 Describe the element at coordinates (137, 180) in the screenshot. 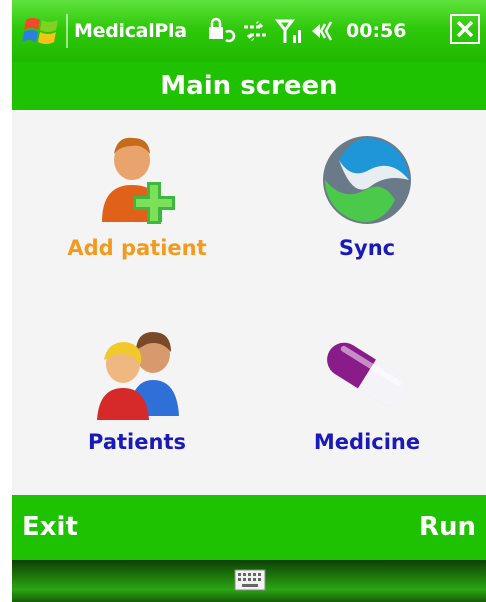

I see `add-patient-icon` at that location.